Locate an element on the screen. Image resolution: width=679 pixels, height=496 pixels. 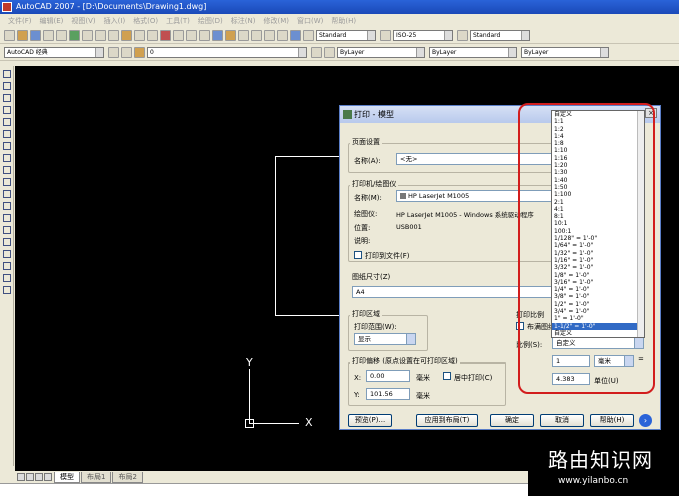
layers-toolbar: AutoCAD 经典 0 ByLayer ByLayer ByLayer is located at coordinates (339, 53).